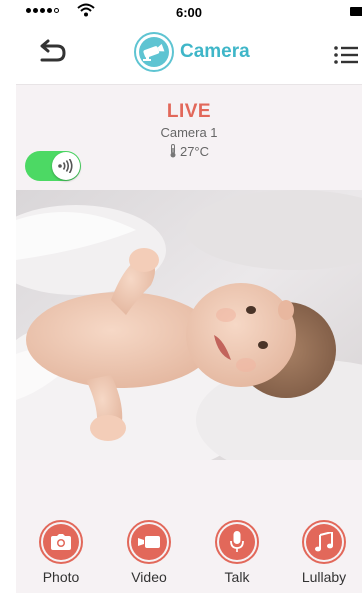 This screenshot has height=593, width=362. Describe the element at coordinates (149, 542) in the screenshot. I see `video-camera-icon` at that location.